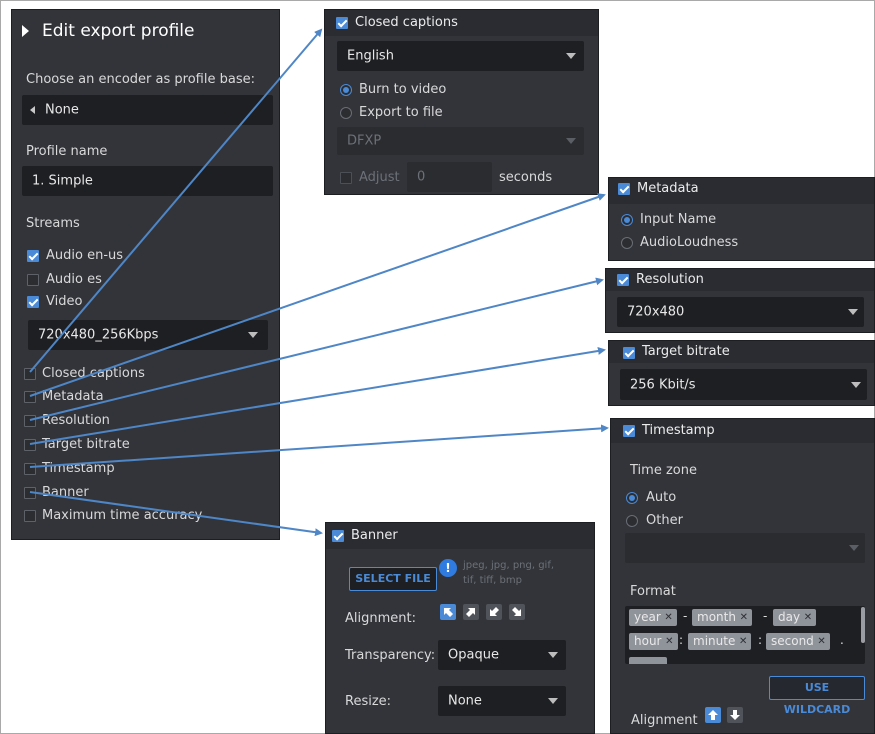  Describe the element at coordinates (792, 641) in the screenshot. I see `token-second-text: second` at that location.